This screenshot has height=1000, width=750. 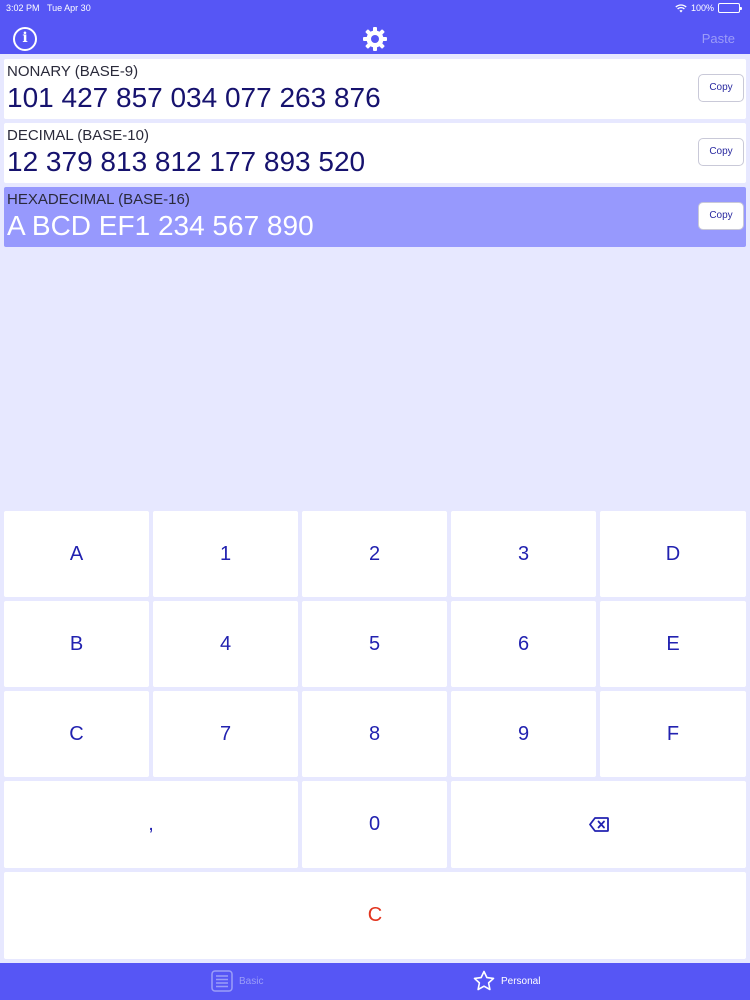 I want to click on key-1: 1, so click(x=225, y=554).